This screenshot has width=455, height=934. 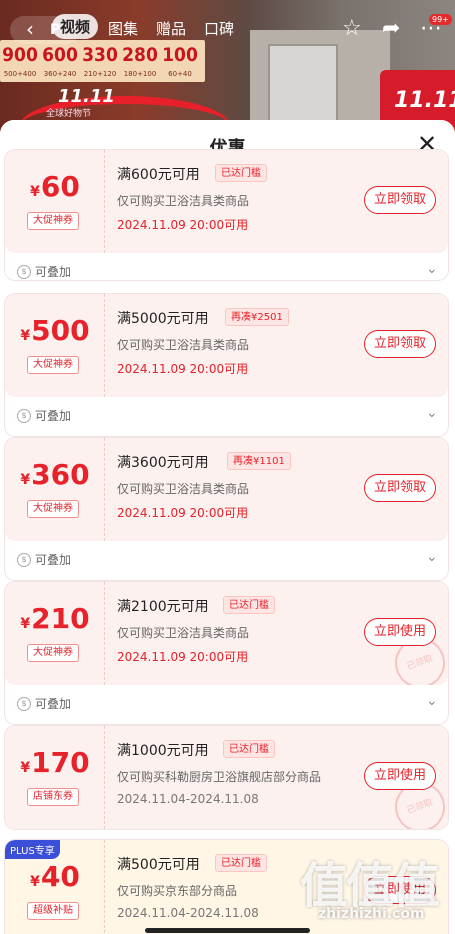 I want to click on home-indicator, so click(x=227, y=930).